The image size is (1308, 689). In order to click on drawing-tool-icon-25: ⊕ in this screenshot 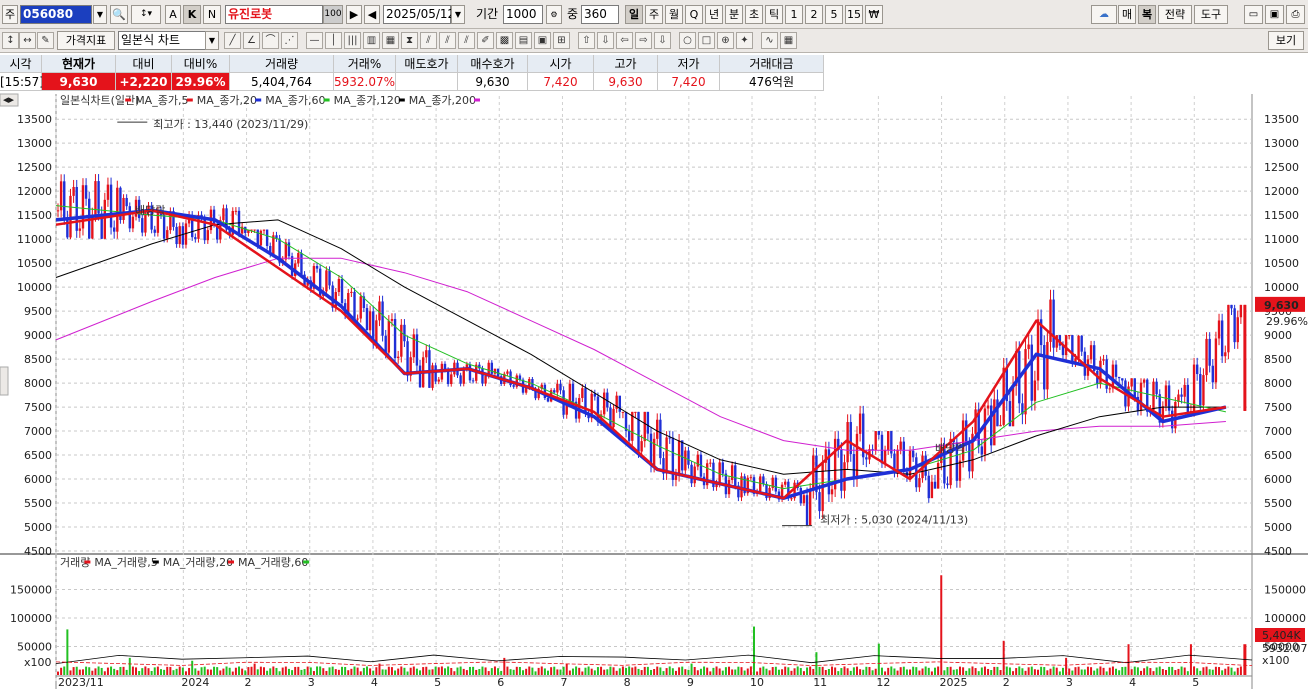, I will do `click(725, 40)`.